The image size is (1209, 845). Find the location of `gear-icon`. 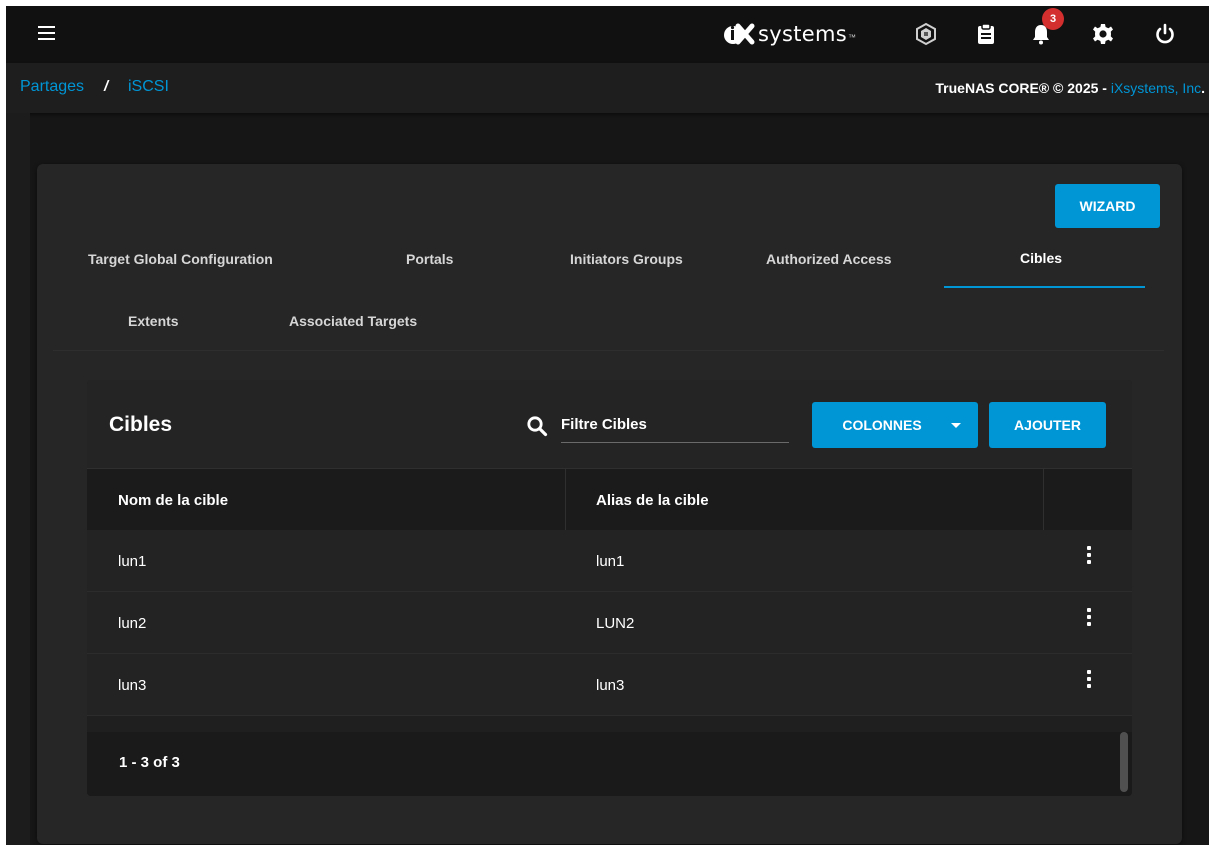

gear-icon is located at coordinates (1103, 34).